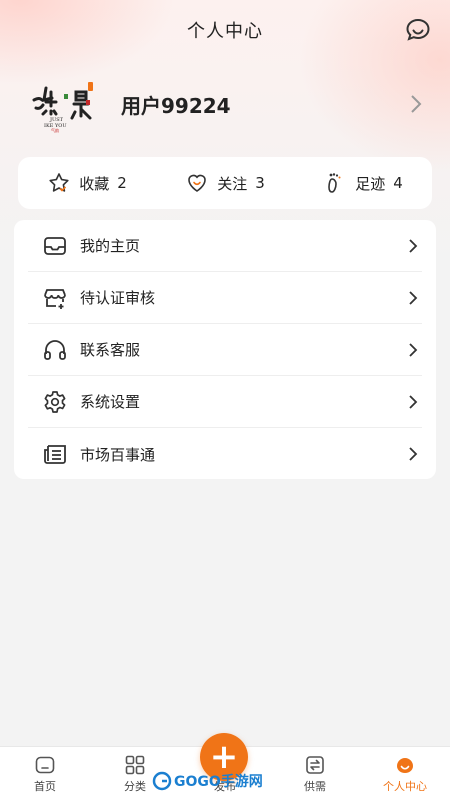 Image resolution: width=450 pixels, height=800 pixels. I want to click on stat-following: 关注 3, so click(225, 183).